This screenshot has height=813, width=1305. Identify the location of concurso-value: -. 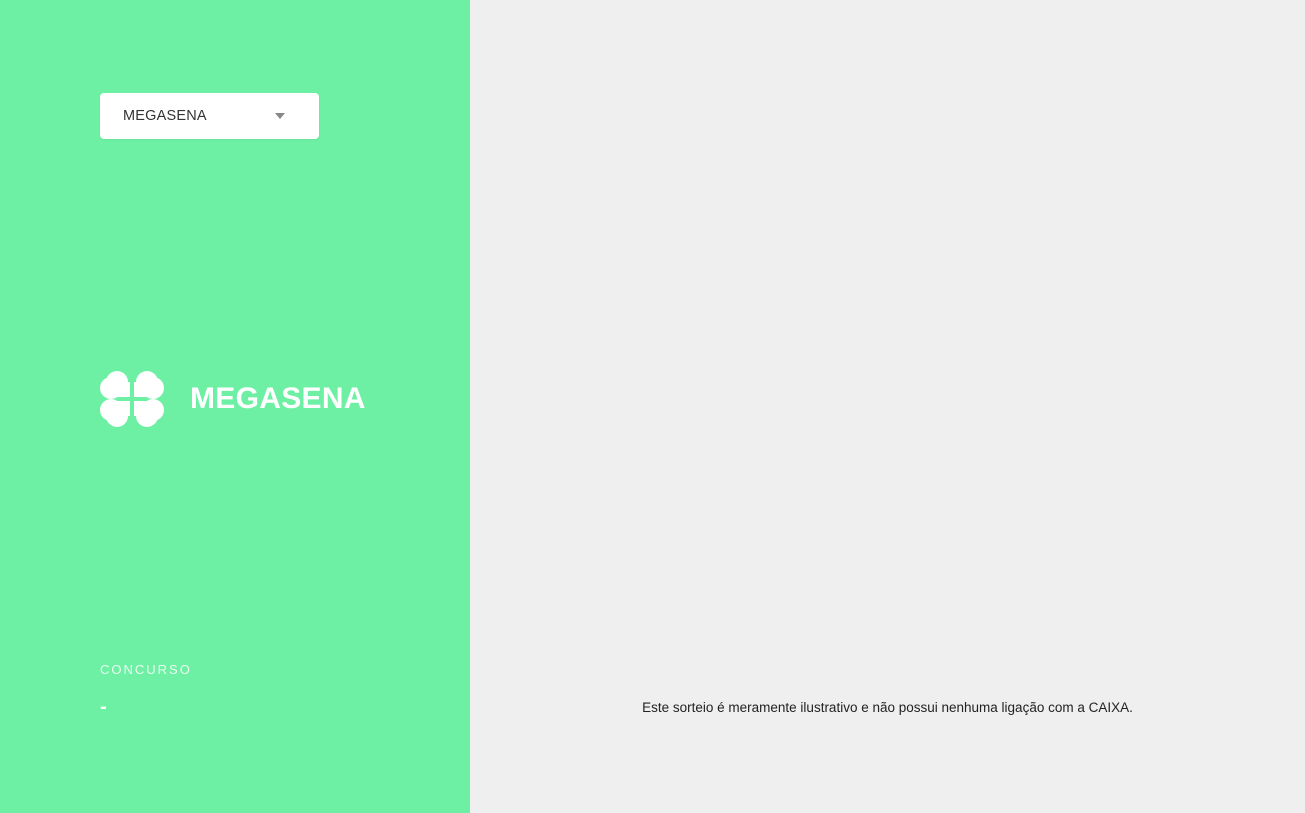
(103, 707).